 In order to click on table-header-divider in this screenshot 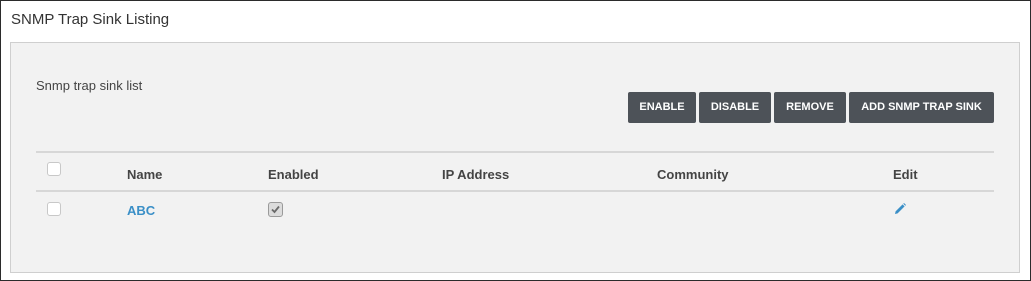, I will do `click(515, 191)`.